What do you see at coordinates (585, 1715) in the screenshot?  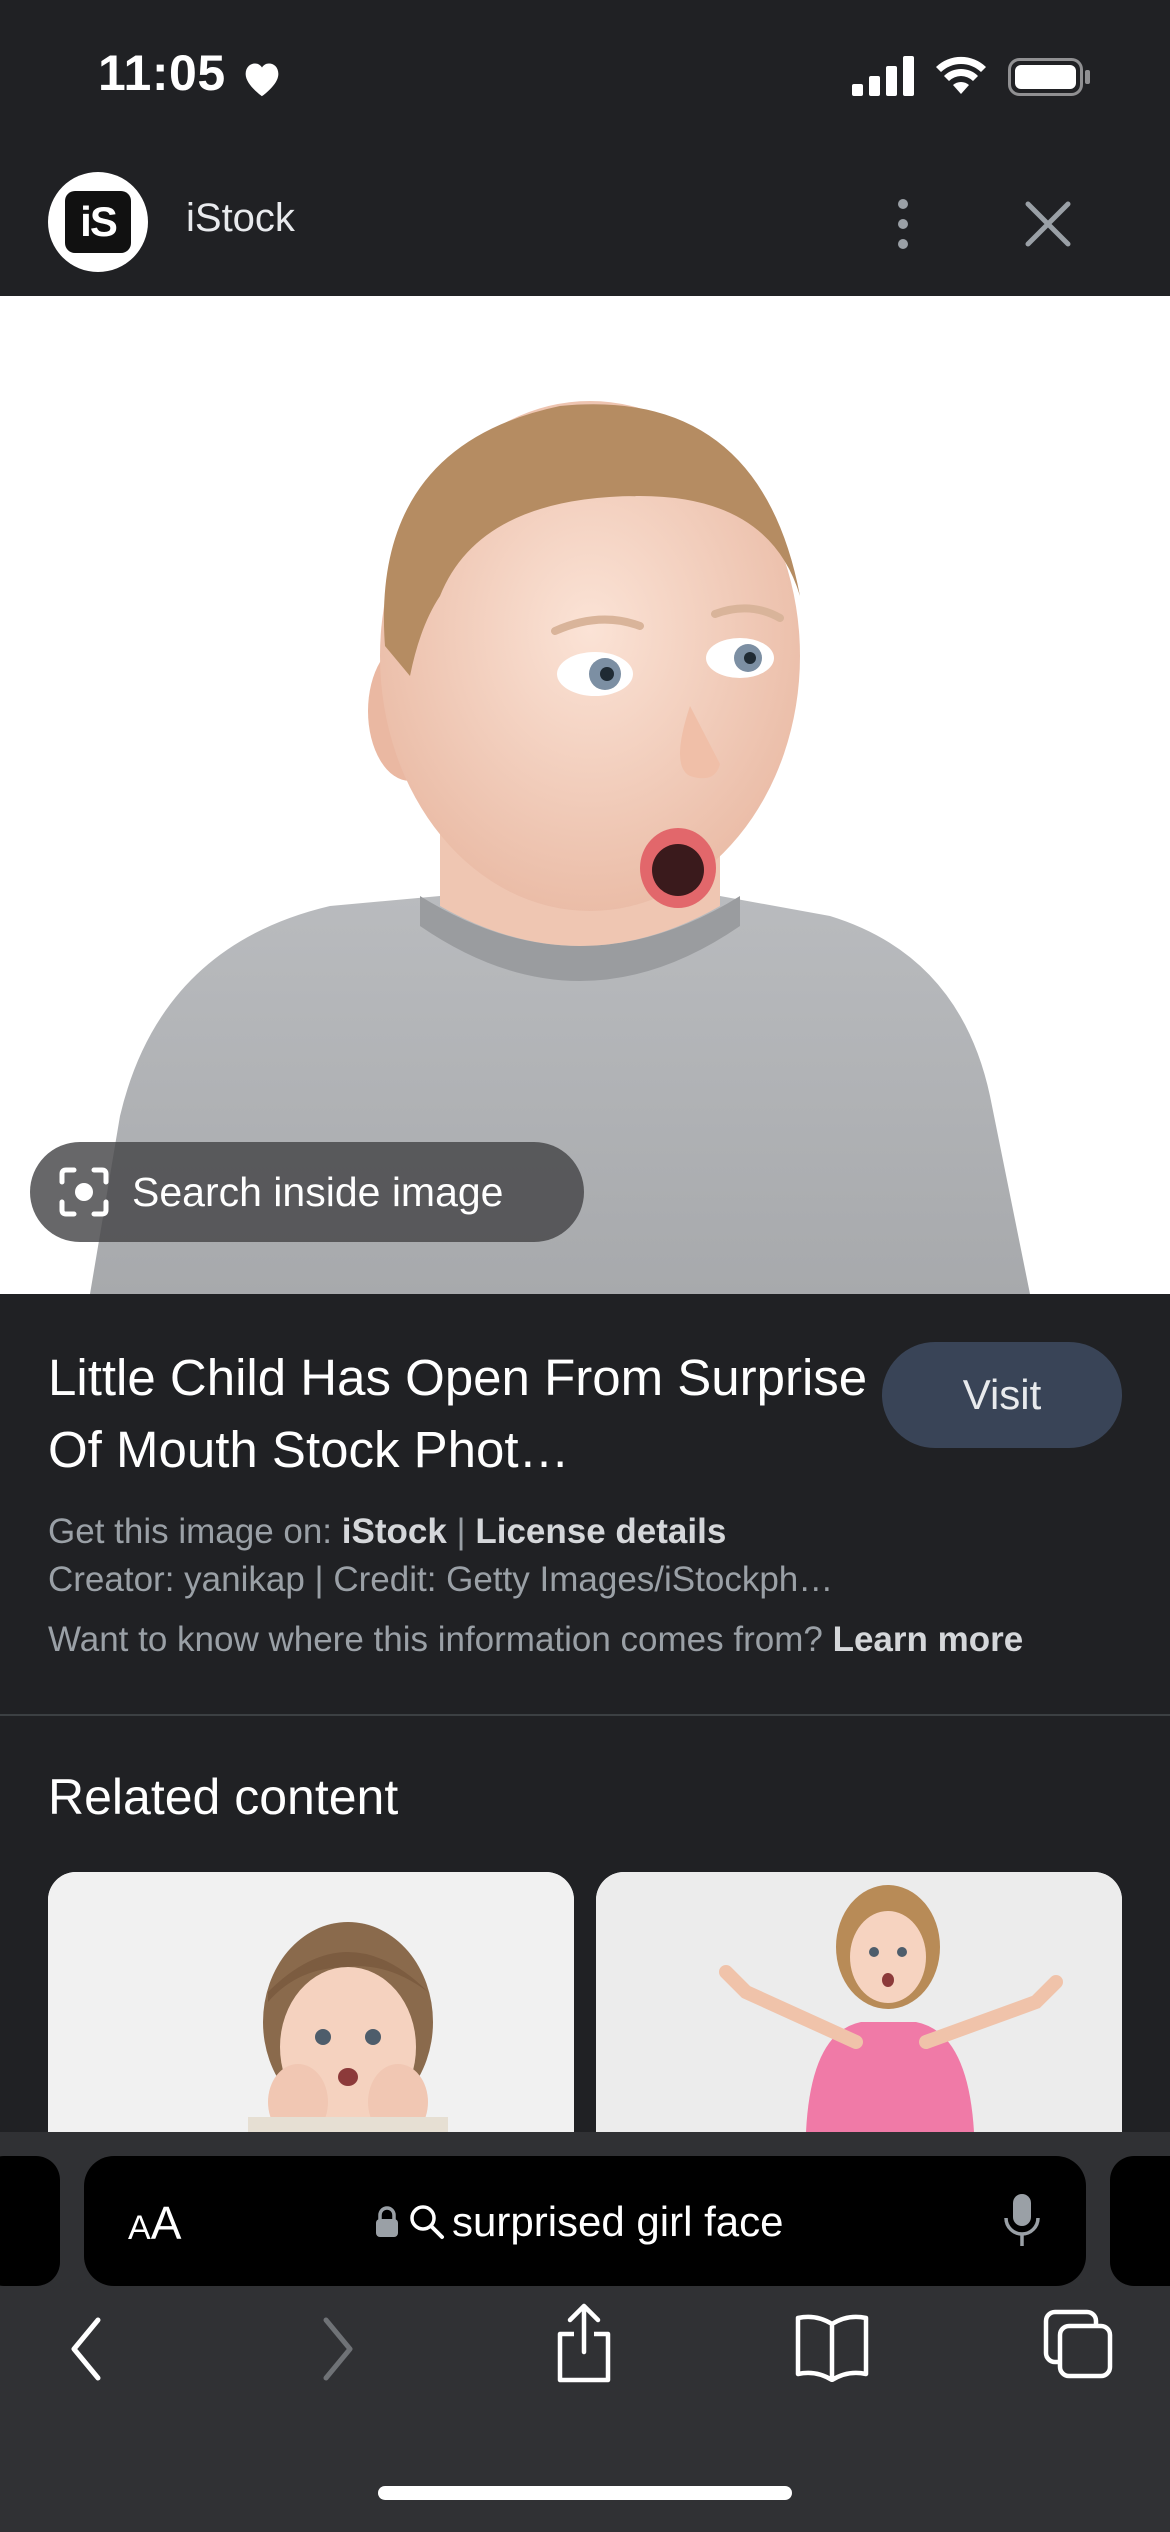 I see `divider` at bounding box center [585, 1715].